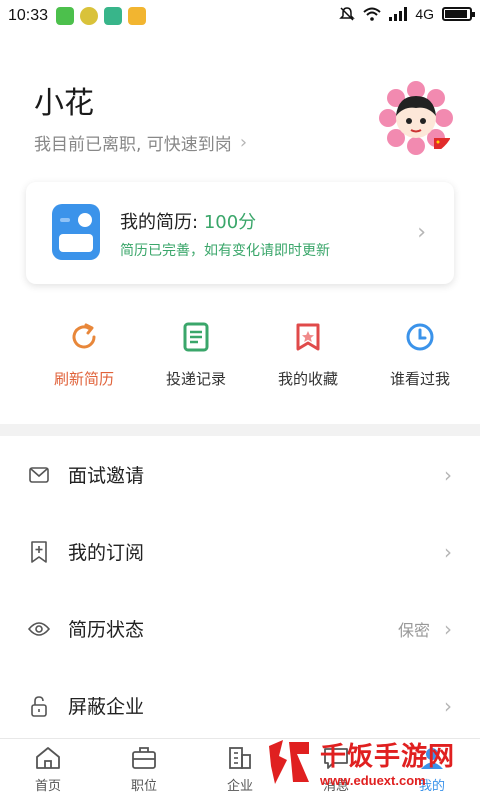 The image size is (480, 800). Describe the element at coordinates (39, 475) in the screenshot. I see `mail-icon` at that location.